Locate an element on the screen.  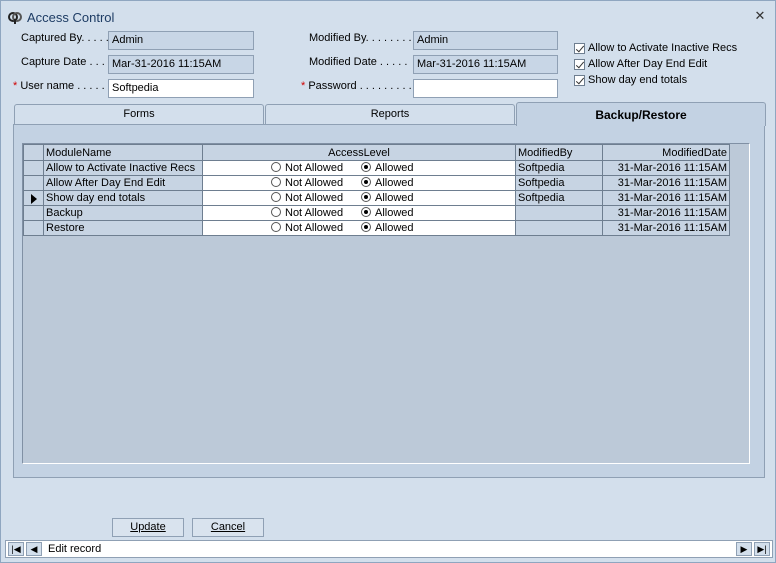
cell-module-name: Restore is located at coordinates (123, 228).